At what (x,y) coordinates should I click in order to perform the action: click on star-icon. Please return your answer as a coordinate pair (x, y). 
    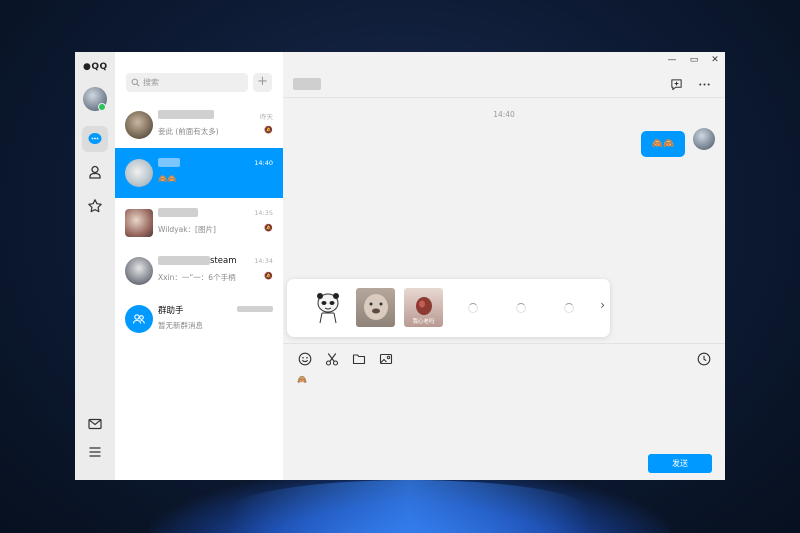
    Looking at the image, I should click on (95, 206).